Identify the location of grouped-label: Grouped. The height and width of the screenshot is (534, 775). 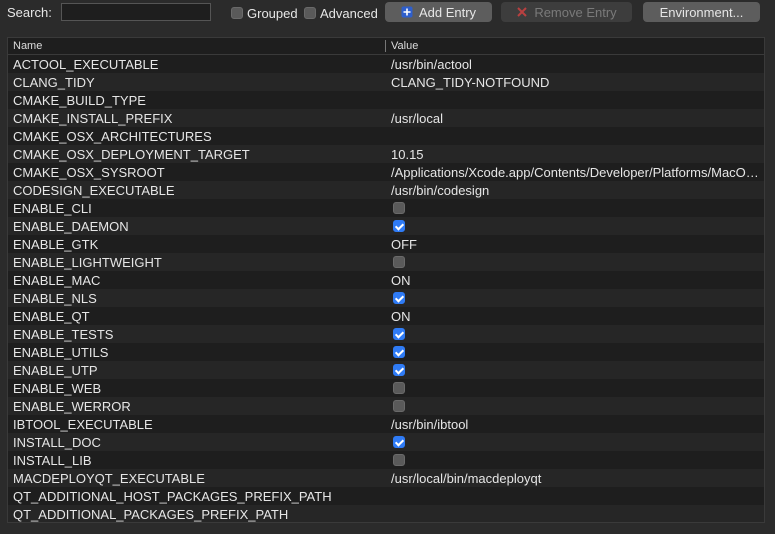
(272, 13).